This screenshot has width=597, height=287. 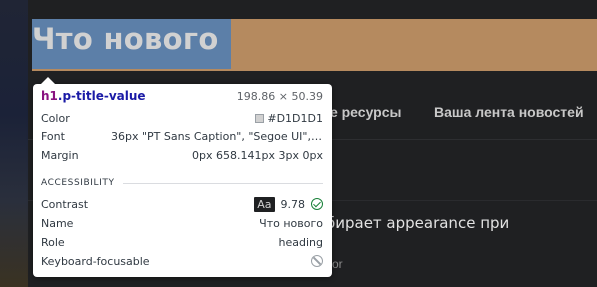 I want to click on blocked-icon, so click(x=317, y=261).